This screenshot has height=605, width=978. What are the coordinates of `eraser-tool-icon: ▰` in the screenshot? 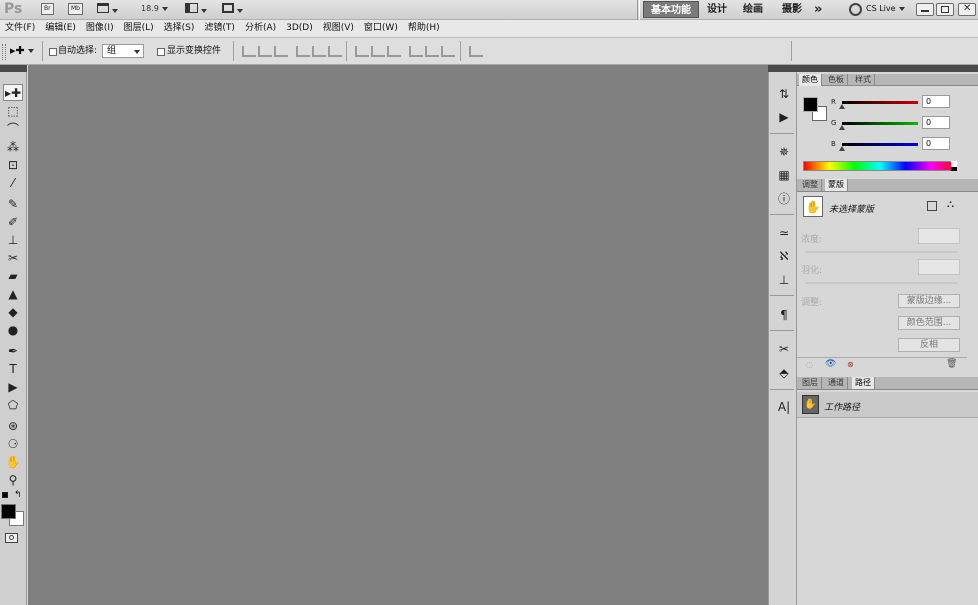 It's located at (13, 276).